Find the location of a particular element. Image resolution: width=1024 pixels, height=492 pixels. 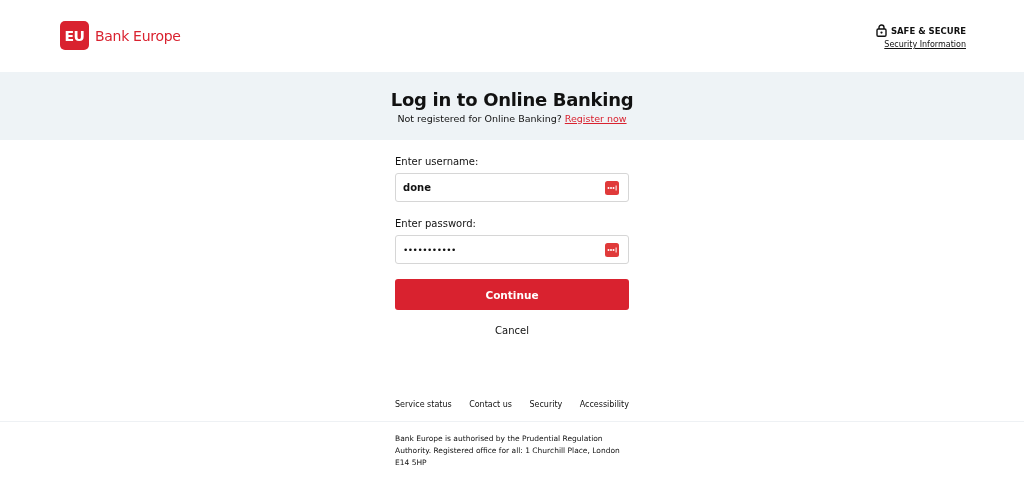

register-link: Register now is located at coordinates (595, 118).